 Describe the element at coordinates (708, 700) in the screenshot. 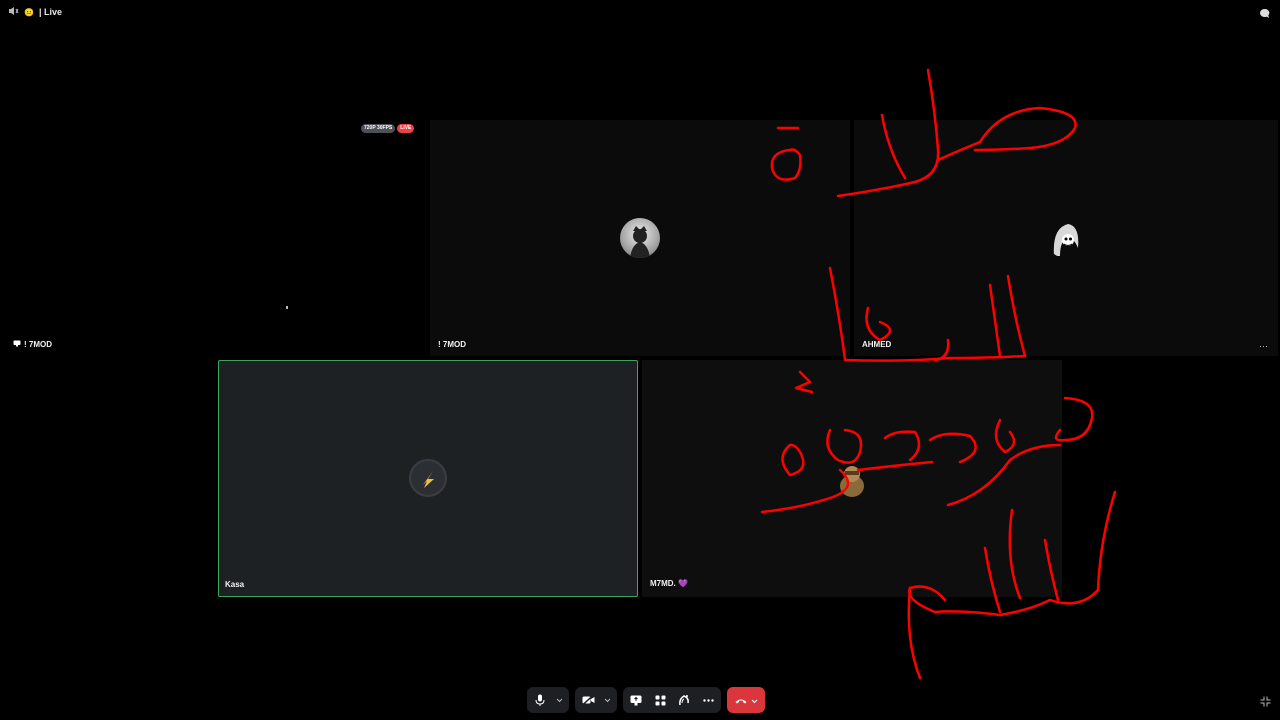

I see `more-icon` at that location.